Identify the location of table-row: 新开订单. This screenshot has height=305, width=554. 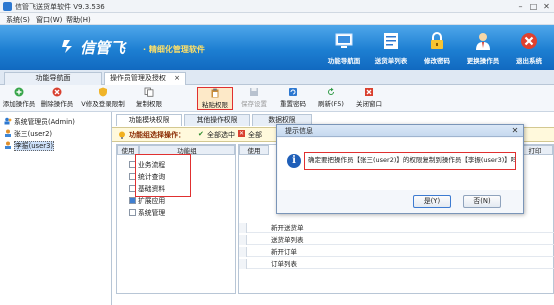
(396, 252).